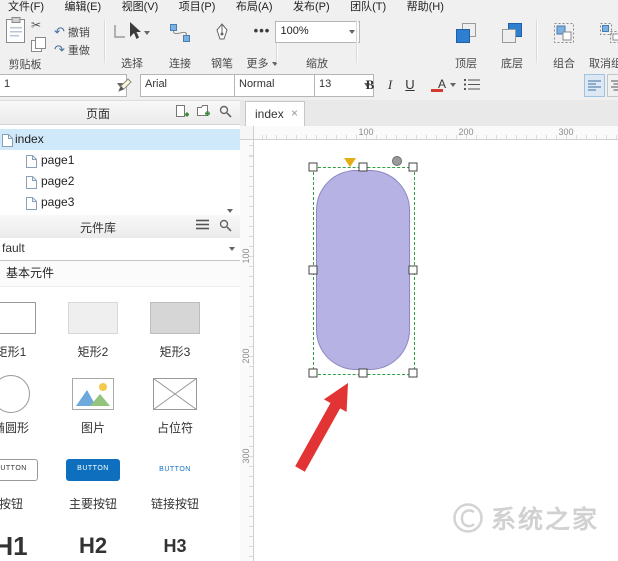  Describe the element at coordinates (38, 47) in the screenshot. I see `copy-icon` at that location.